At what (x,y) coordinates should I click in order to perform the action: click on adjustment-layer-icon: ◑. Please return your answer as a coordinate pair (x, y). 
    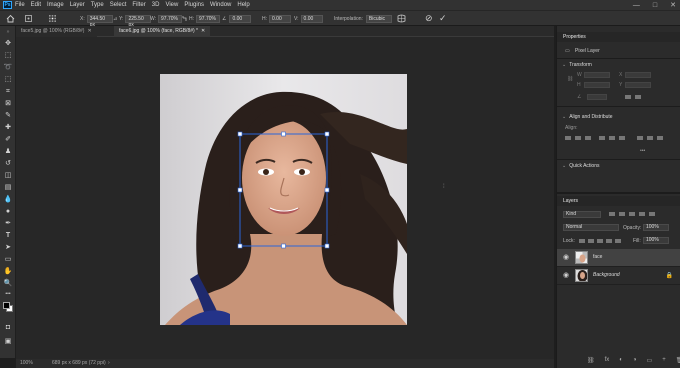
    Looking at the image, I should click on (635, 360).